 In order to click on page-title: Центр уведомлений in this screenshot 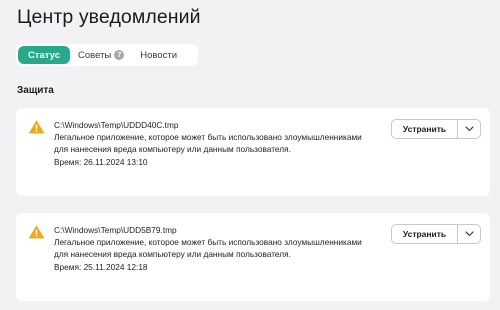, I will do `click(109, 17)`.